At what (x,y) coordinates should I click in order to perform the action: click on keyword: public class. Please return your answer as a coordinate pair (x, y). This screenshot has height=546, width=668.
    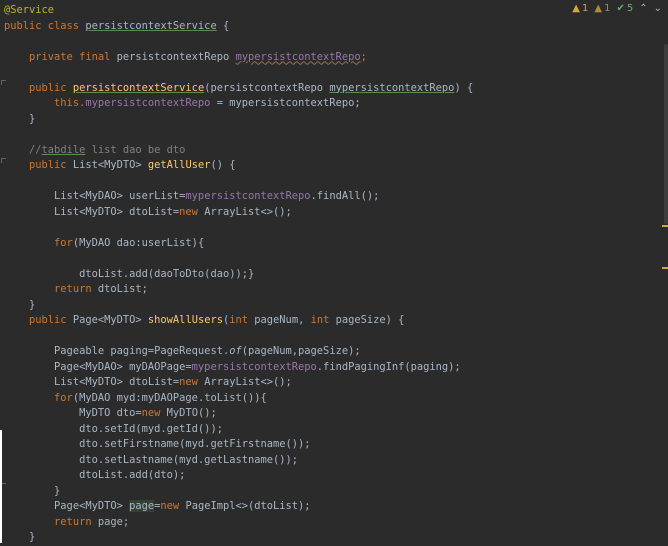
    Looking at the image, I should click on (45, 25).